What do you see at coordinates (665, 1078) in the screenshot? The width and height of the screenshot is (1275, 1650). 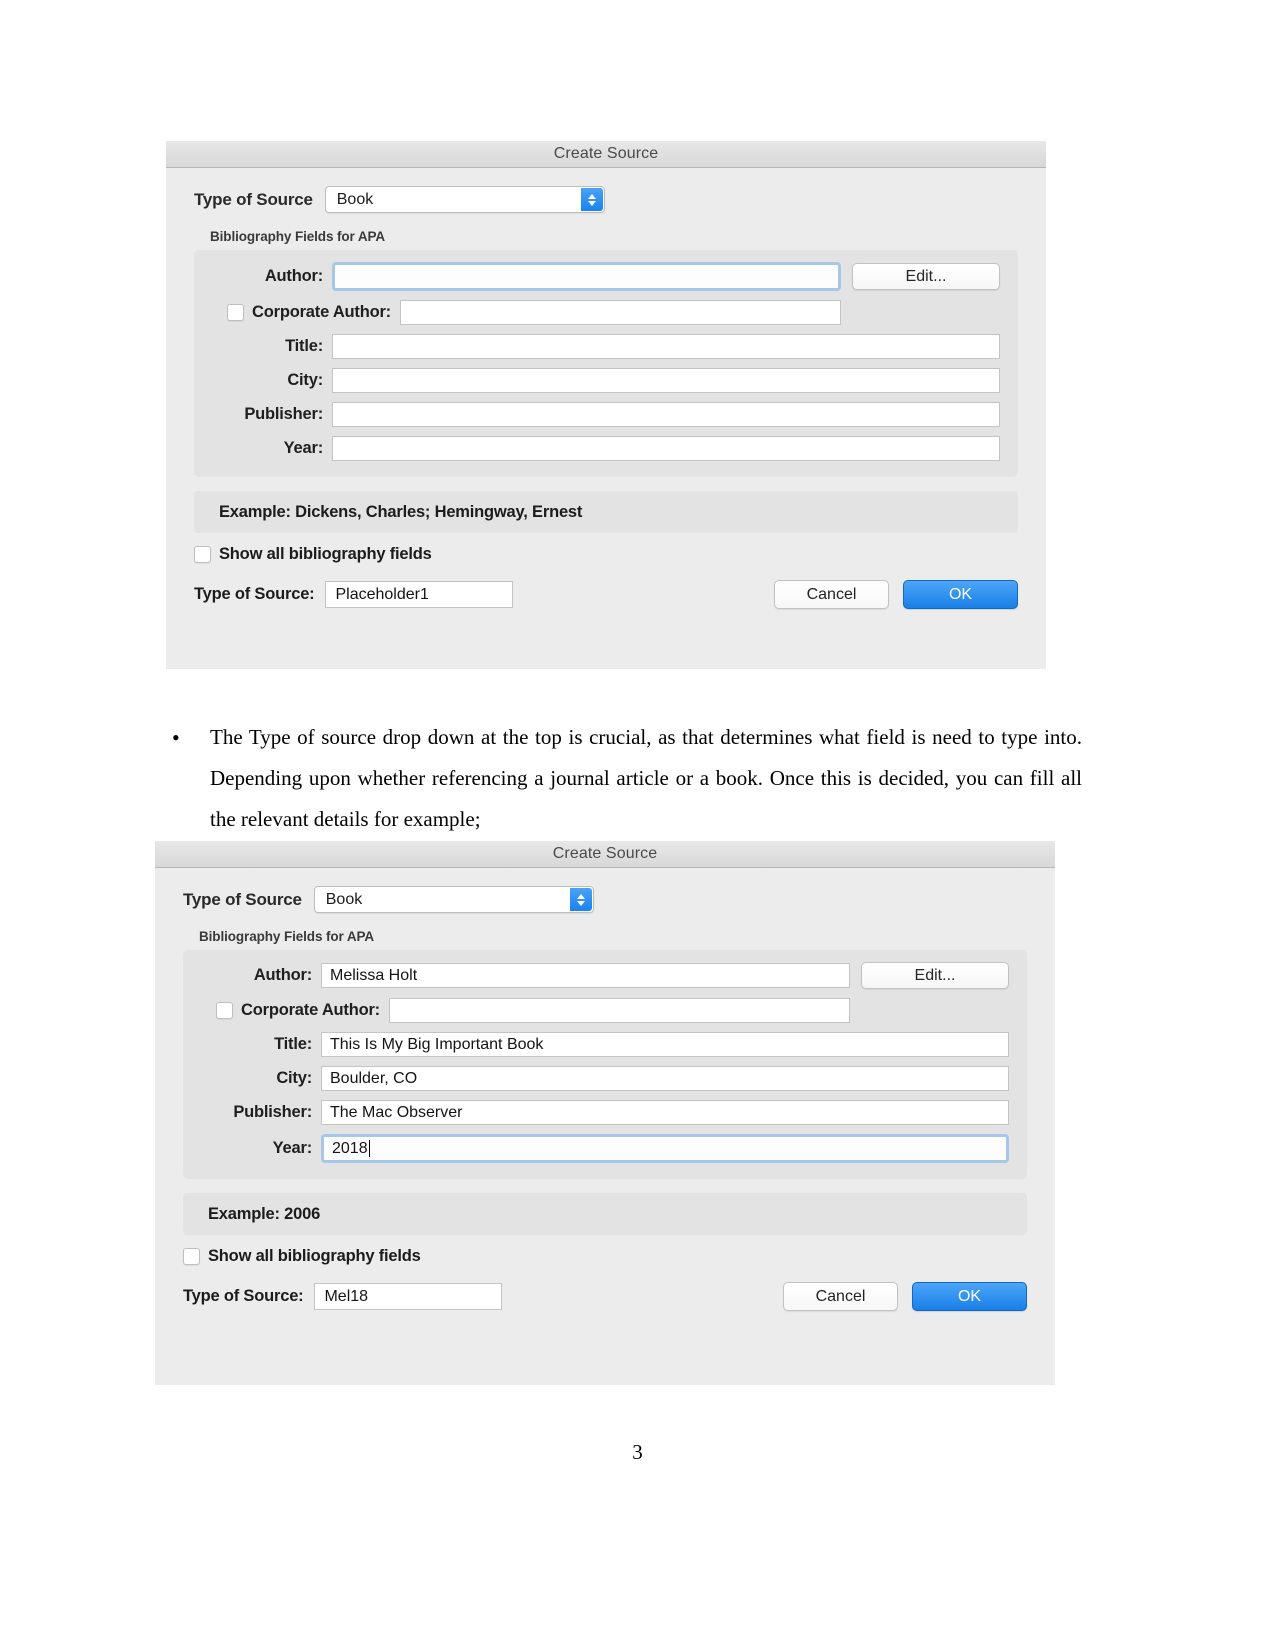 I see `city-input: Boulder, CO` at bounding box center [665, 1078].